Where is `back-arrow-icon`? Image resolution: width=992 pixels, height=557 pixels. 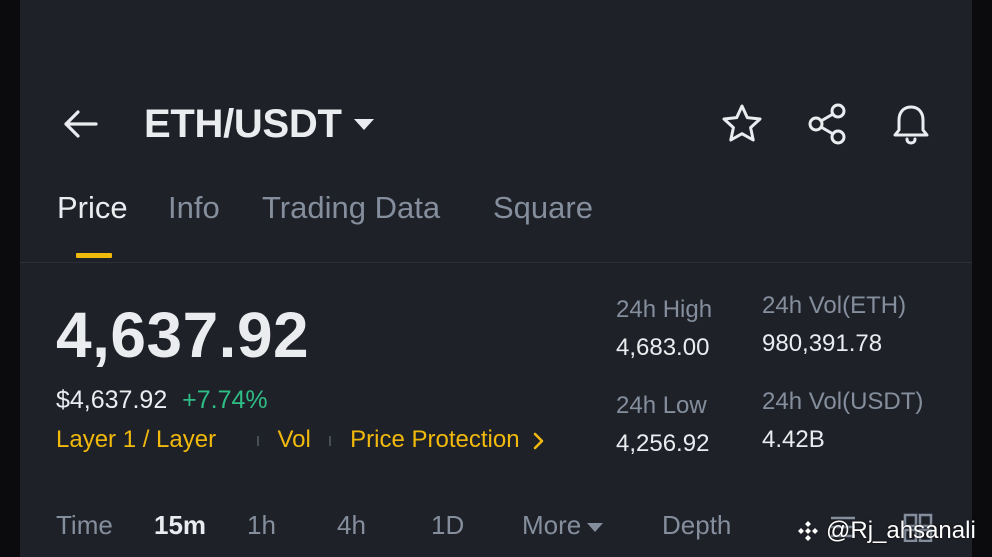
back-arrow-icon is located at coordinates (80, 124).